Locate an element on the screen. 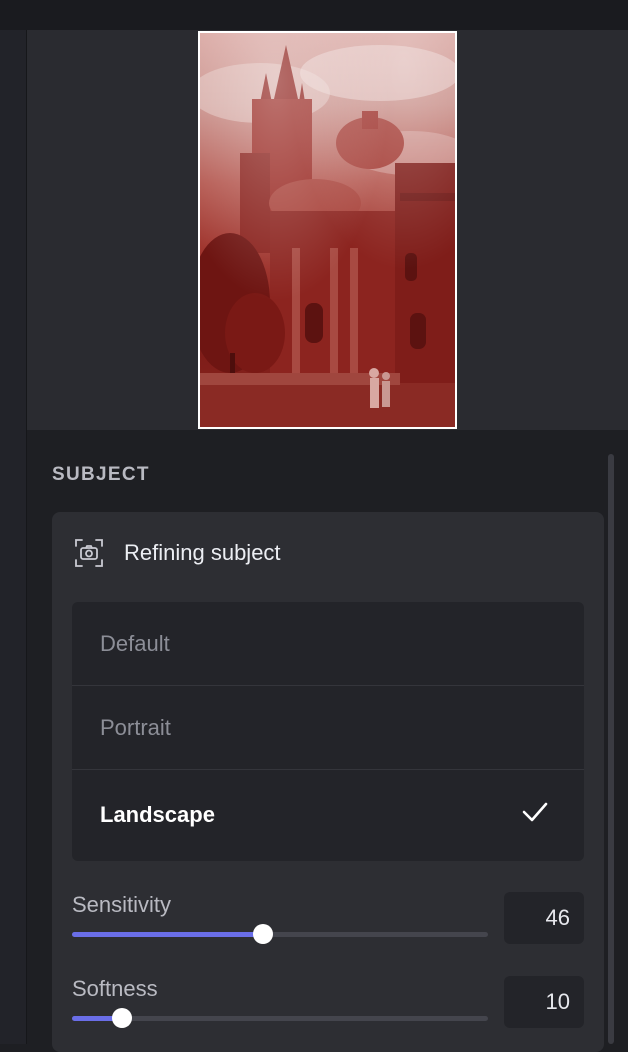 The image size is (628, 1052). card-header-label: Refining subject is located at coordinates (202, 552).